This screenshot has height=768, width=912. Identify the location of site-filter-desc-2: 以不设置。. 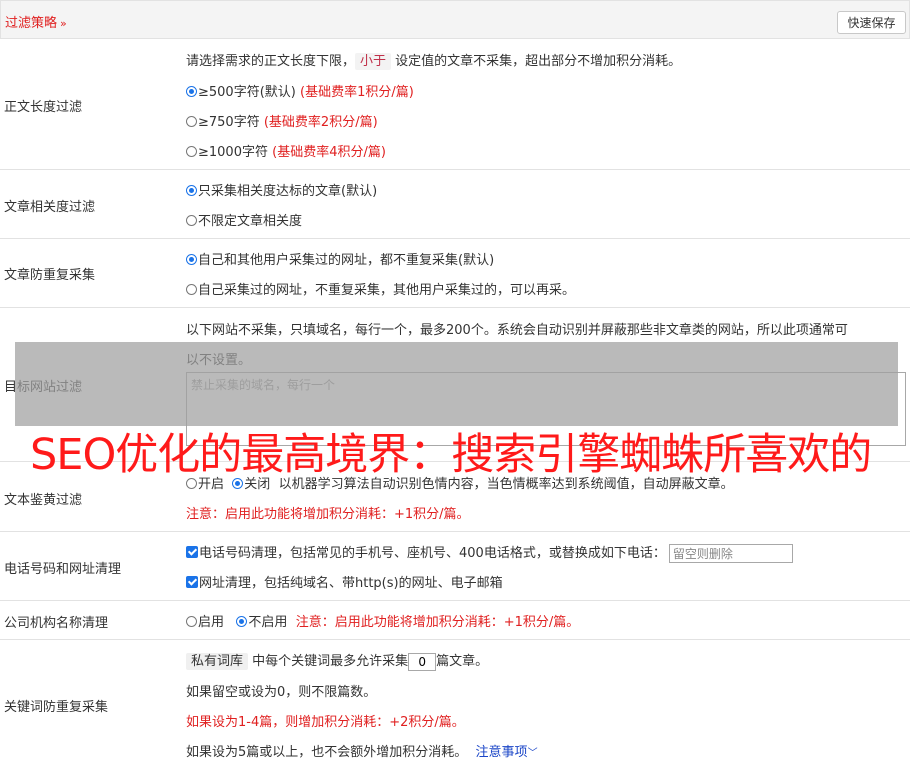
(219, 360).